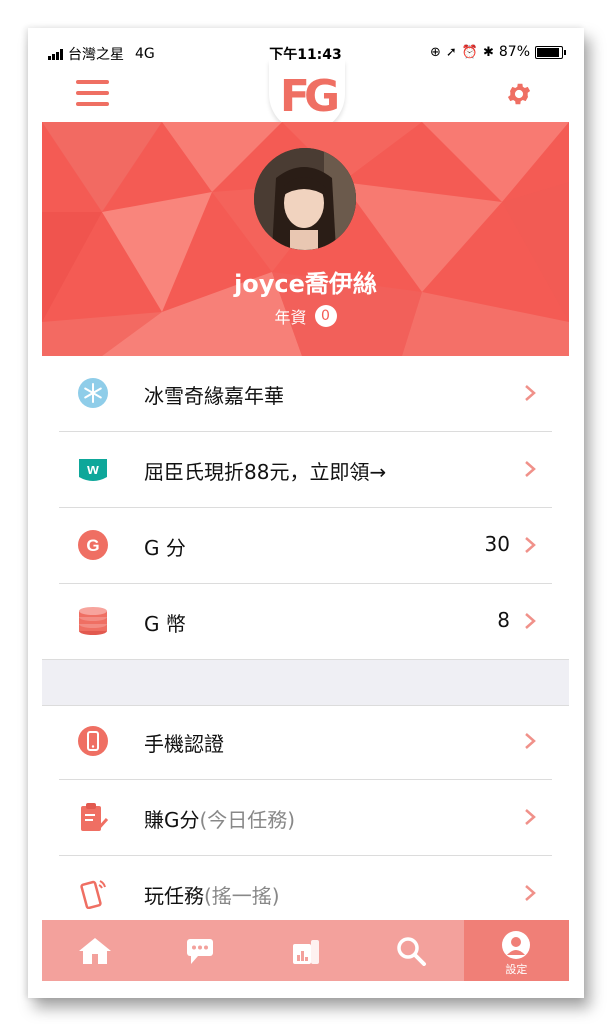 This screenshot has height=1024, width=611. Describe the element at coordinates (92, 93) in the screenshot. I see `hamburger-icon` at that location.